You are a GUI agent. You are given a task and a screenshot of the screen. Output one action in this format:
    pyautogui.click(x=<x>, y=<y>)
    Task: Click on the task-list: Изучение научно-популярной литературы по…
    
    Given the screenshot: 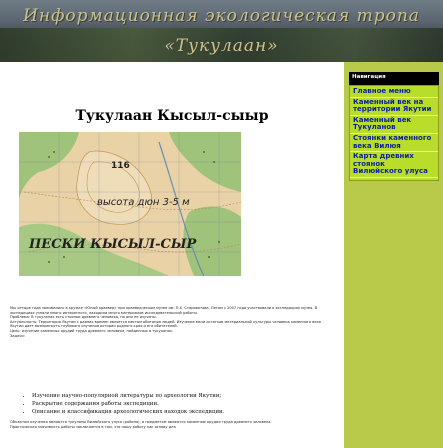 What is the action you would take?
    pyautogui.click(x=181, y=404)
    